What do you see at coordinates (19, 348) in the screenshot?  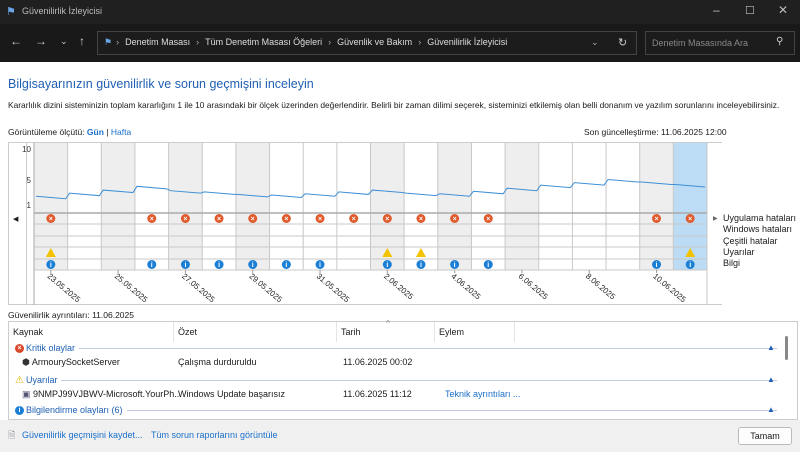 I see `error-icon: ×` at bounding box center [19, 348].